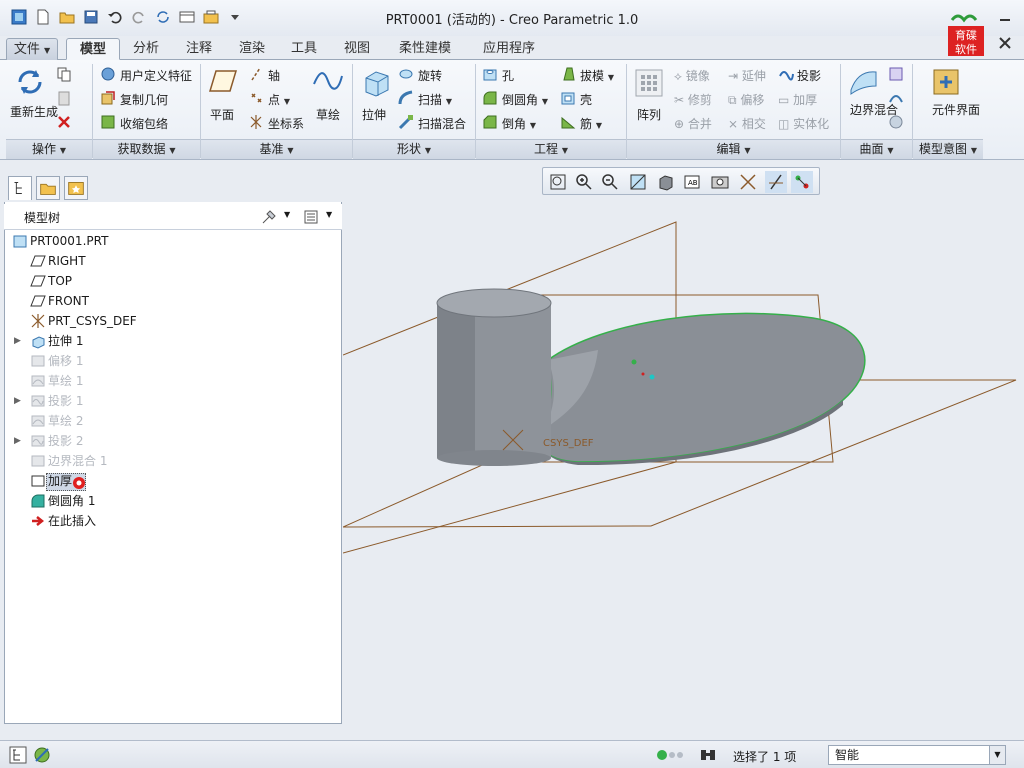  I want to click on revolve-button: 旋转, so click(430, 75).